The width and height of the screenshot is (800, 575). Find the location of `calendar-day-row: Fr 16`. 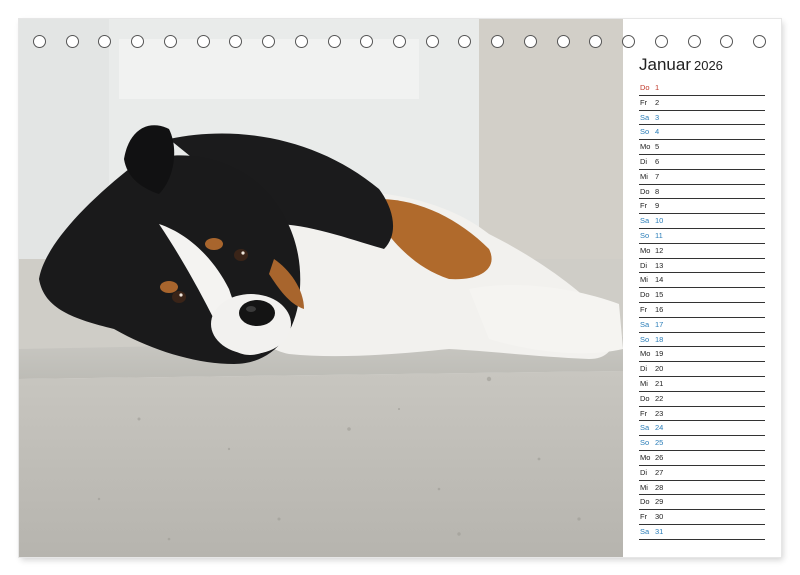

calendar-day-row: Fr 16 is located at coordinates (702, 310).